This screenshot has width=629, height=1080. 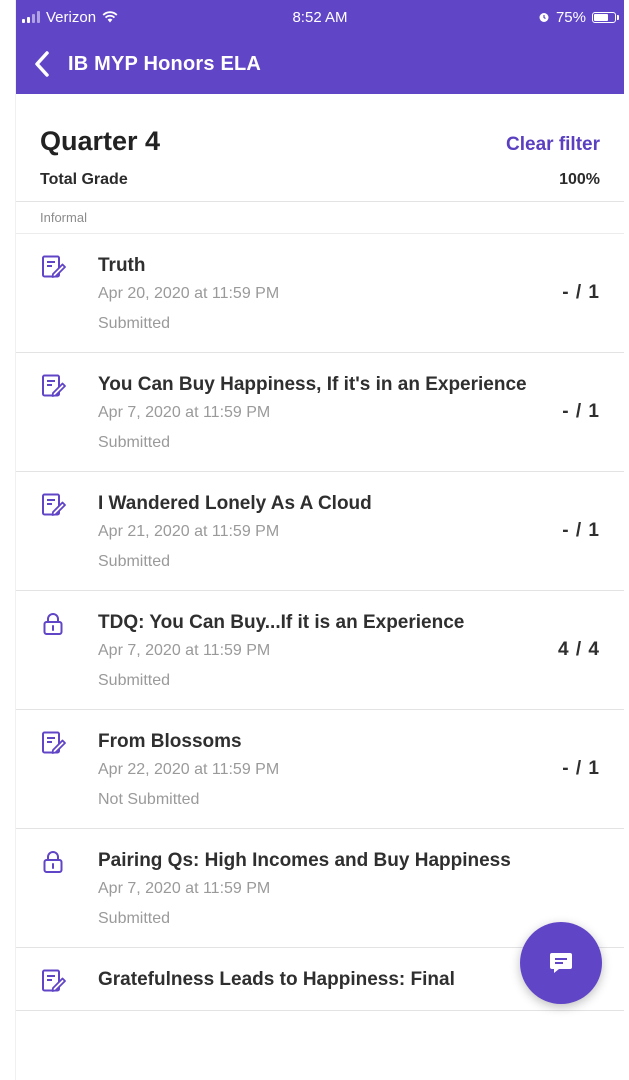 I want to click on wifi-icon, so click(x=110, y=17).